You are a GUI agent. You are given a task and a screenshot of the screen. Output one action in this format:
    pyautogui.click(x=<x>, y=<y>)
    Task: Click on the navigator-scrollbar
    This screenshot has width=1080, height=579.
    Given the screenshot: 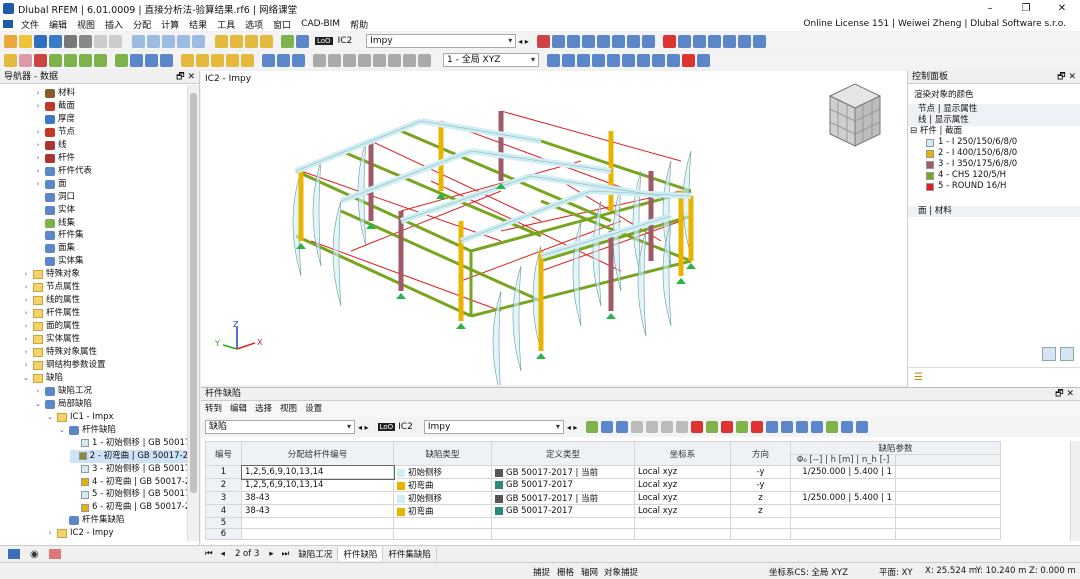 What is the action you would take?
    pyautogui.click(x=193, y=313)
    